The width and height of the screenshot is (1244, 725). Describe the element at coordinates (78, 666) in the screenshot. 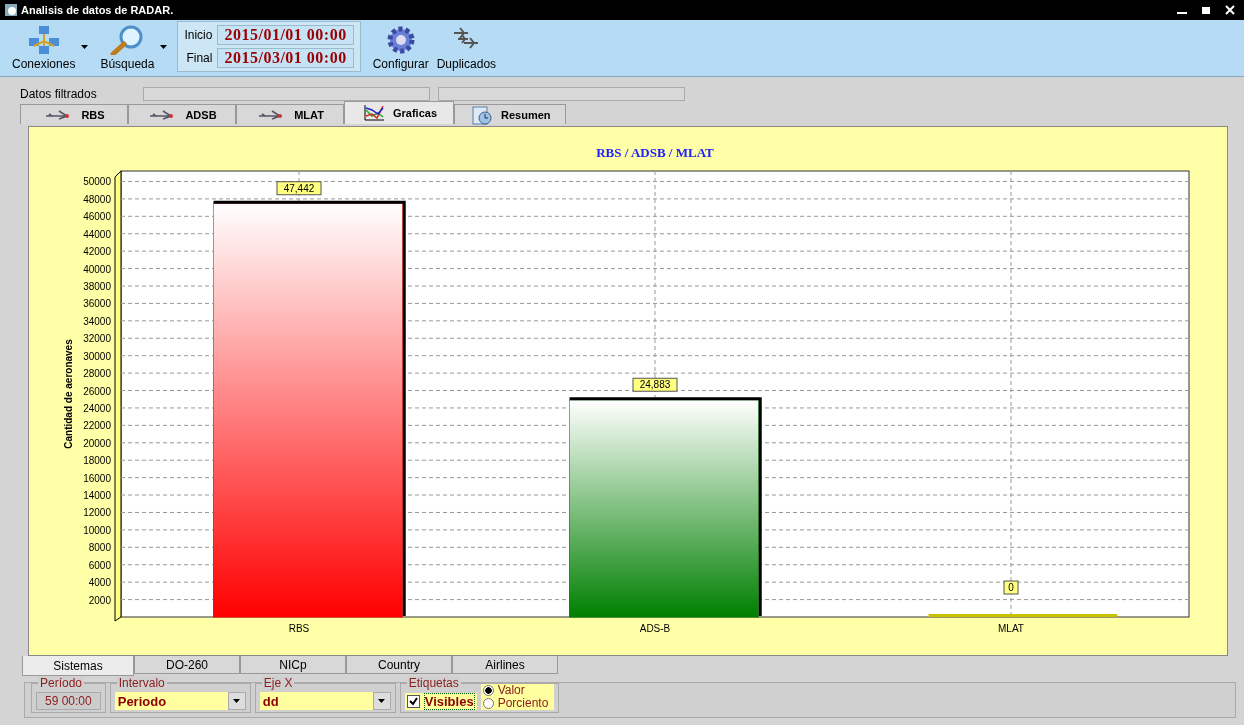

I see `tab: Sistemas` at that location.